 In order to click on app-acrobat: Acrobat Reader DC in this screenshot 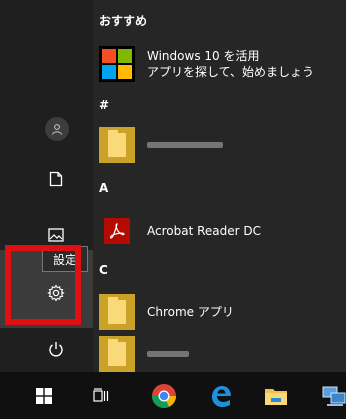, I will do `click(222, 231)`.